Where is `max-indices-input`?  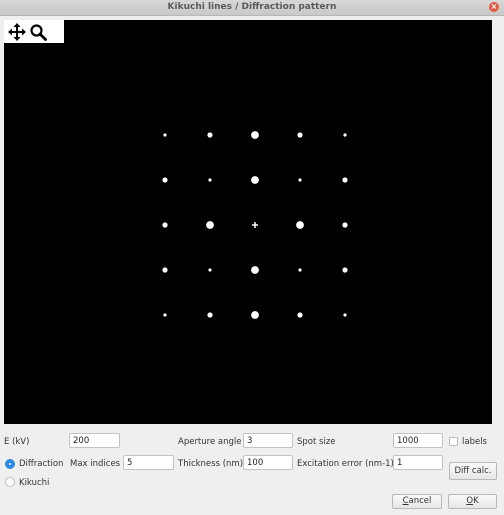 max-indices-input is located at coordinates (148, 462).